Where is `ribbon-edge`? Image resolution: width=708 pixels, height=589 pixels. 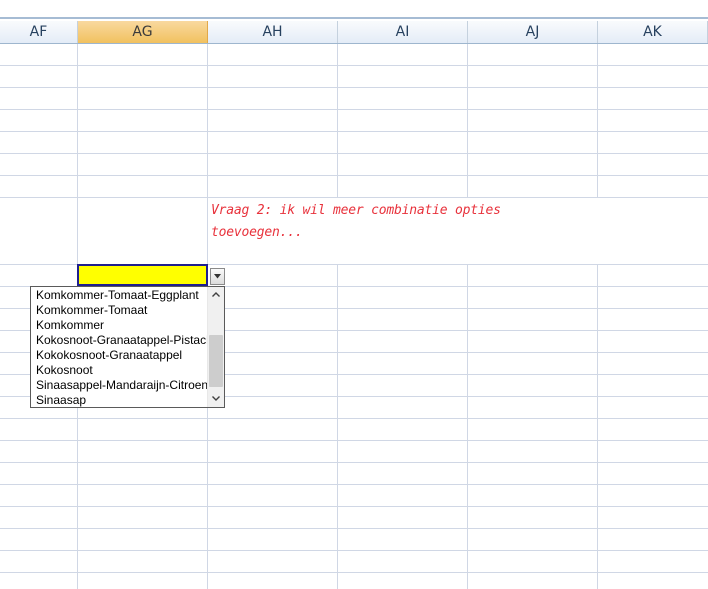
ribbon-edge is located at coordinates (354, 10).